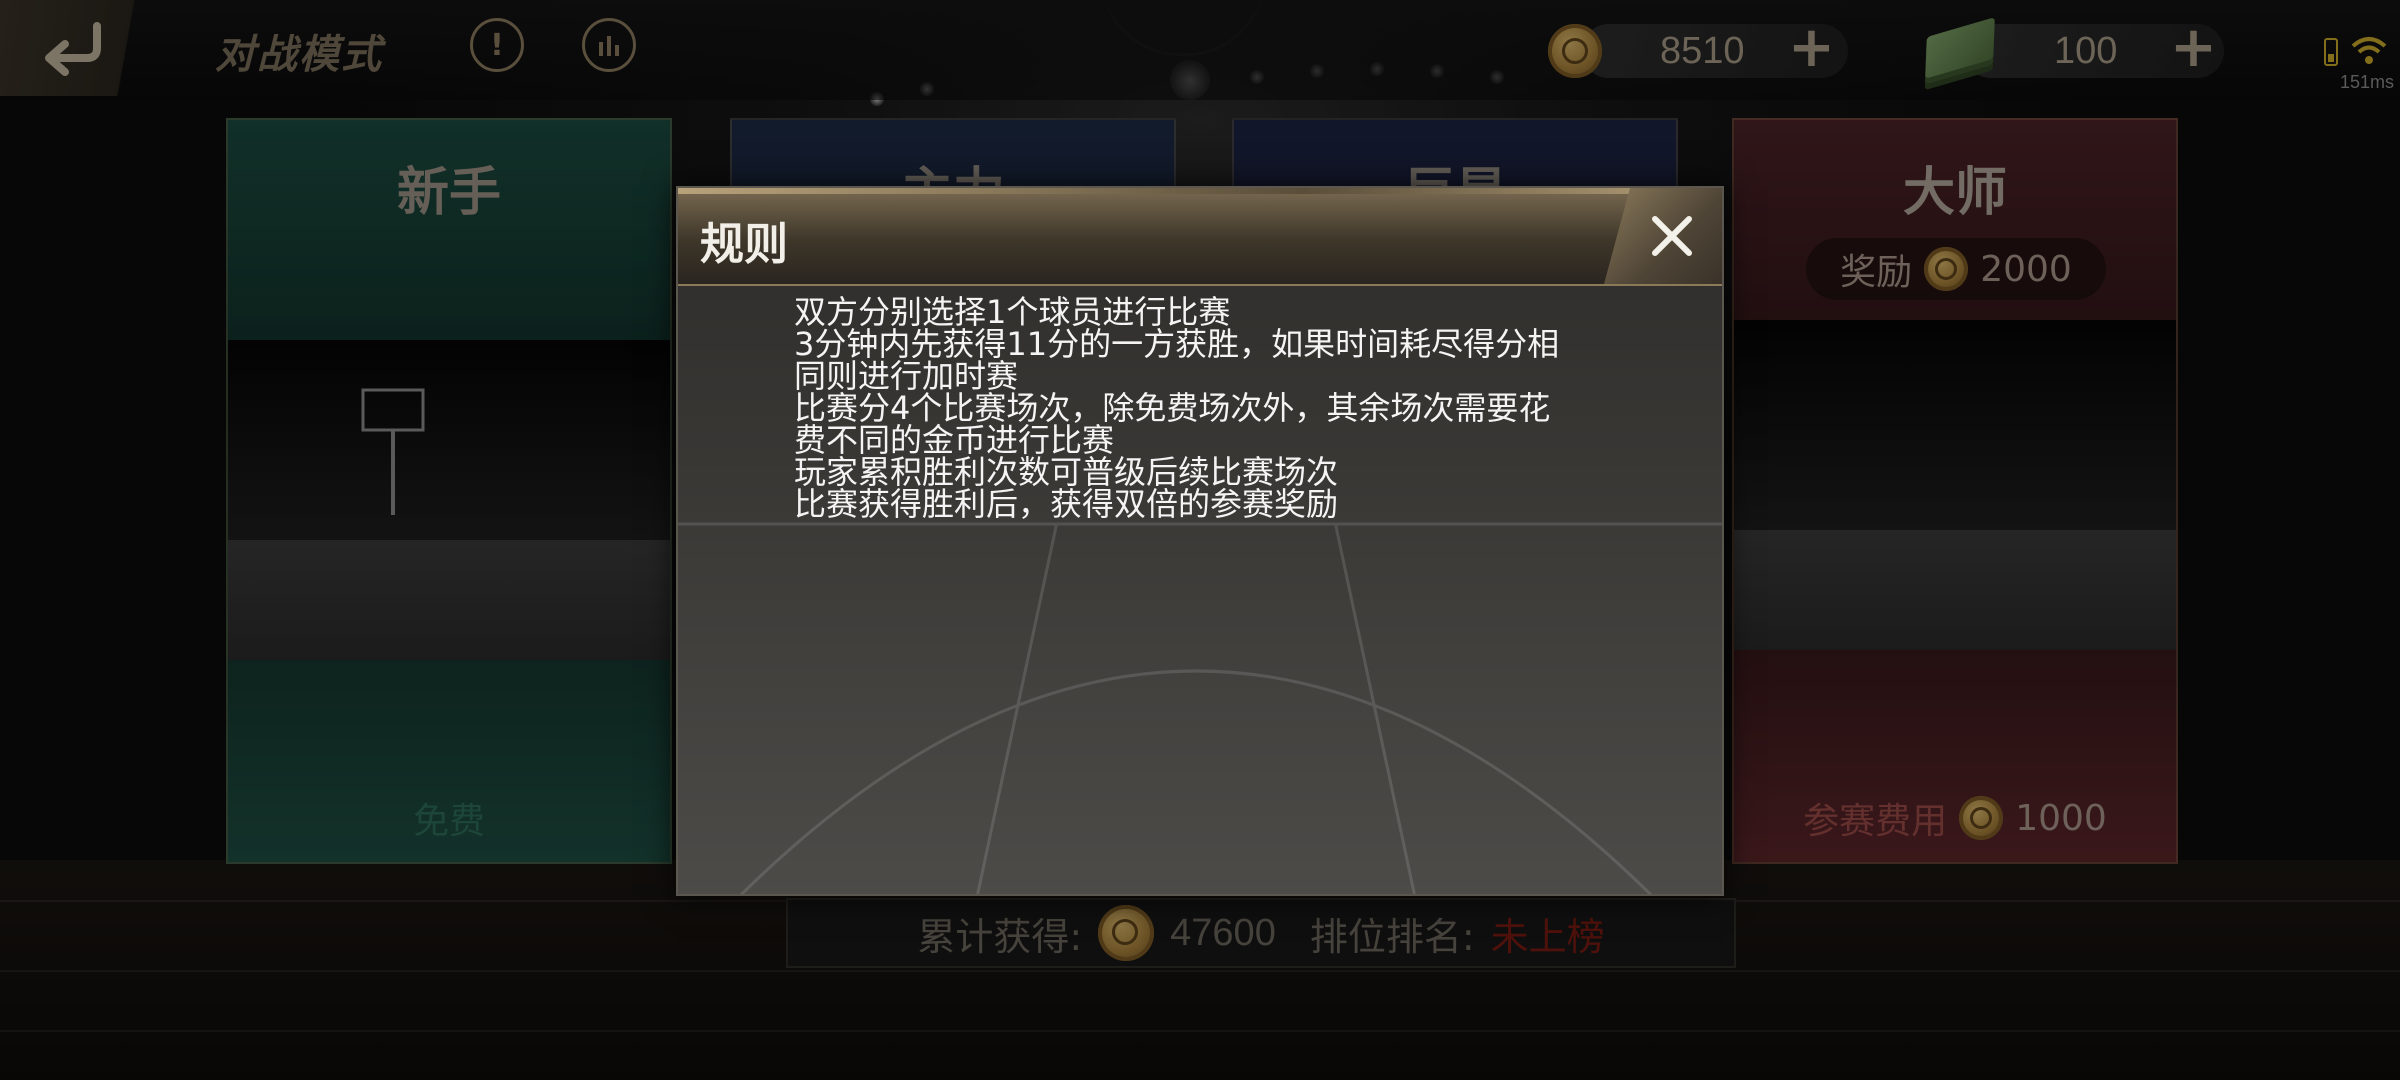 The image size is (2400, 1080). Describe the element at coordinates (1200, 237) in the screenshot. I see `dialog-header: 规则` at that location.